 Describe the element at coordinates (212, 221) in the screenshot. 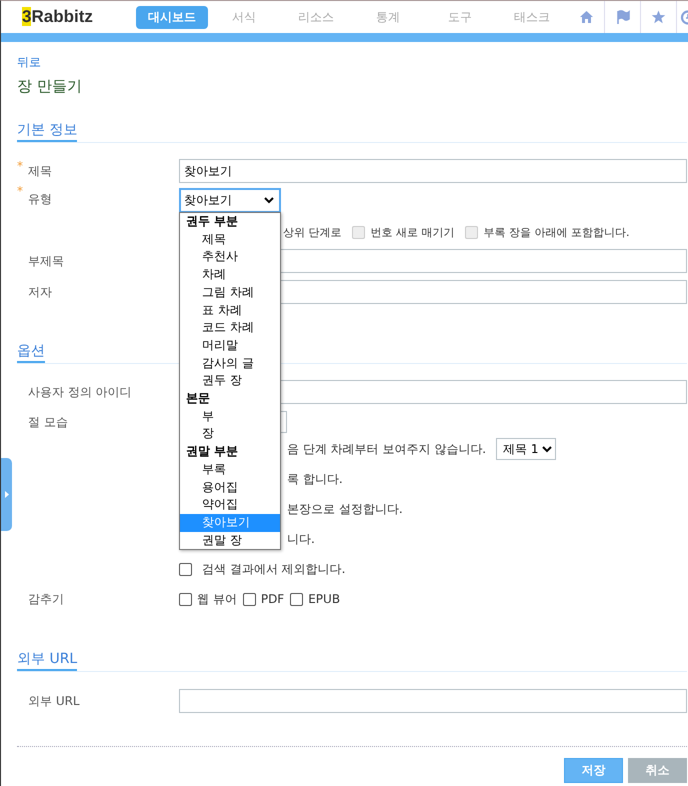

I see `option-group-label: 권두 부분` at that location.